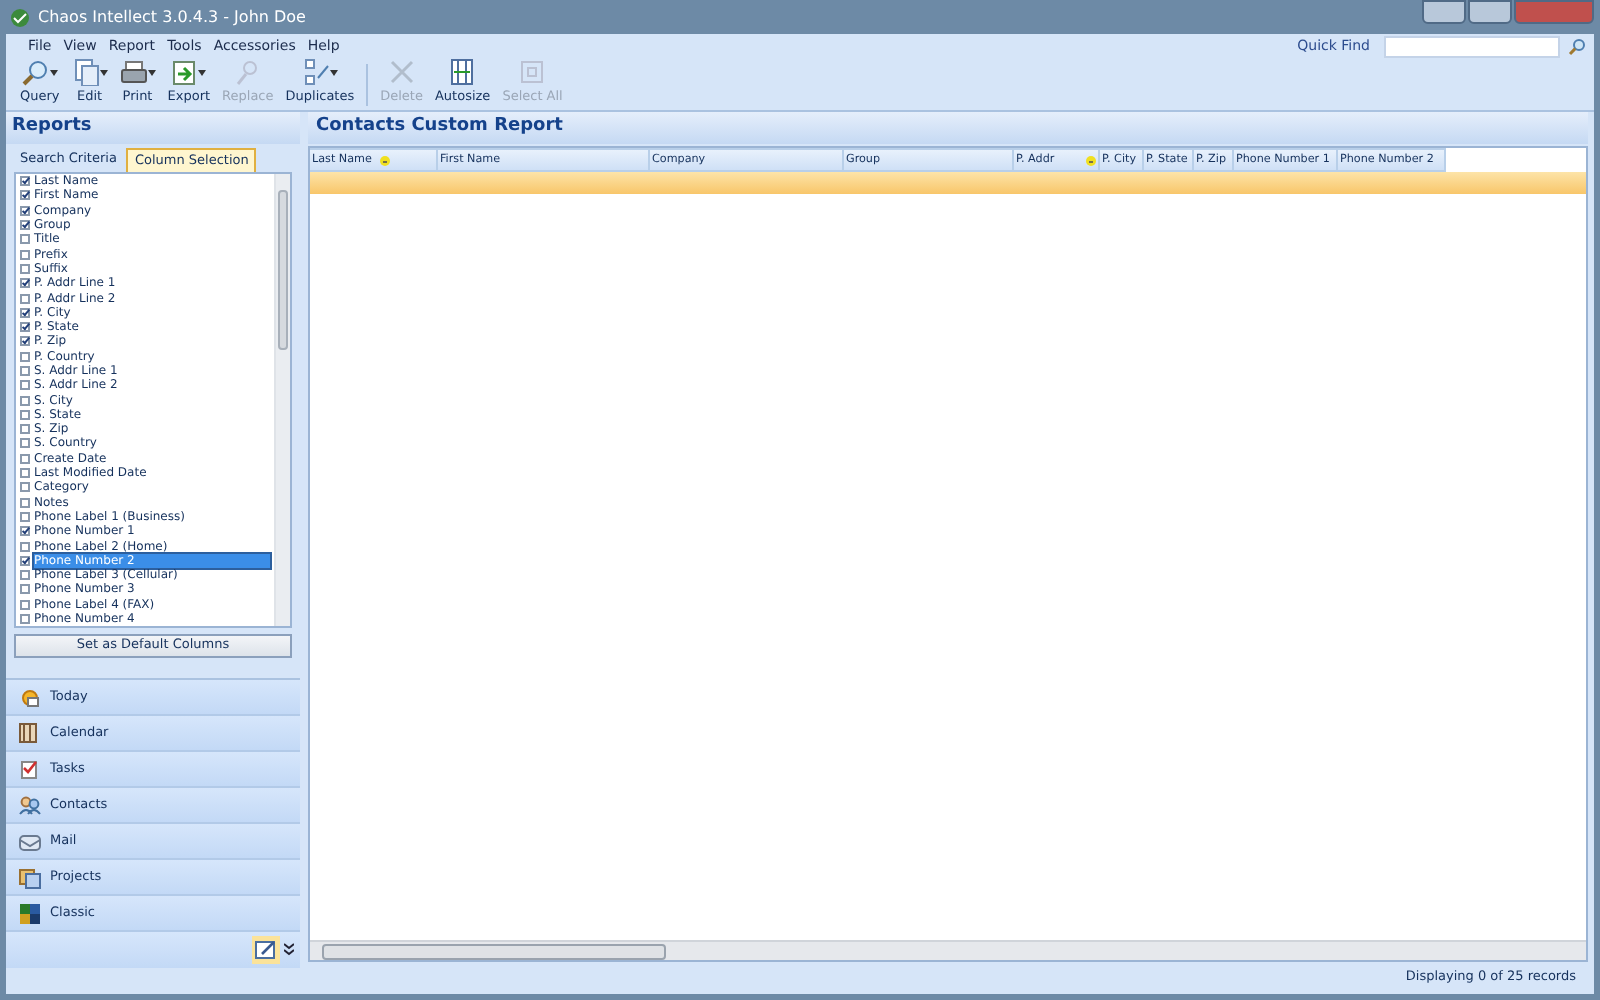 The image size is (1600, 1000). What do you see at coordinates (948, 128) in the screenshot?
I see `report-title: Contacts Custom Report` at bounding box center [948, 128].